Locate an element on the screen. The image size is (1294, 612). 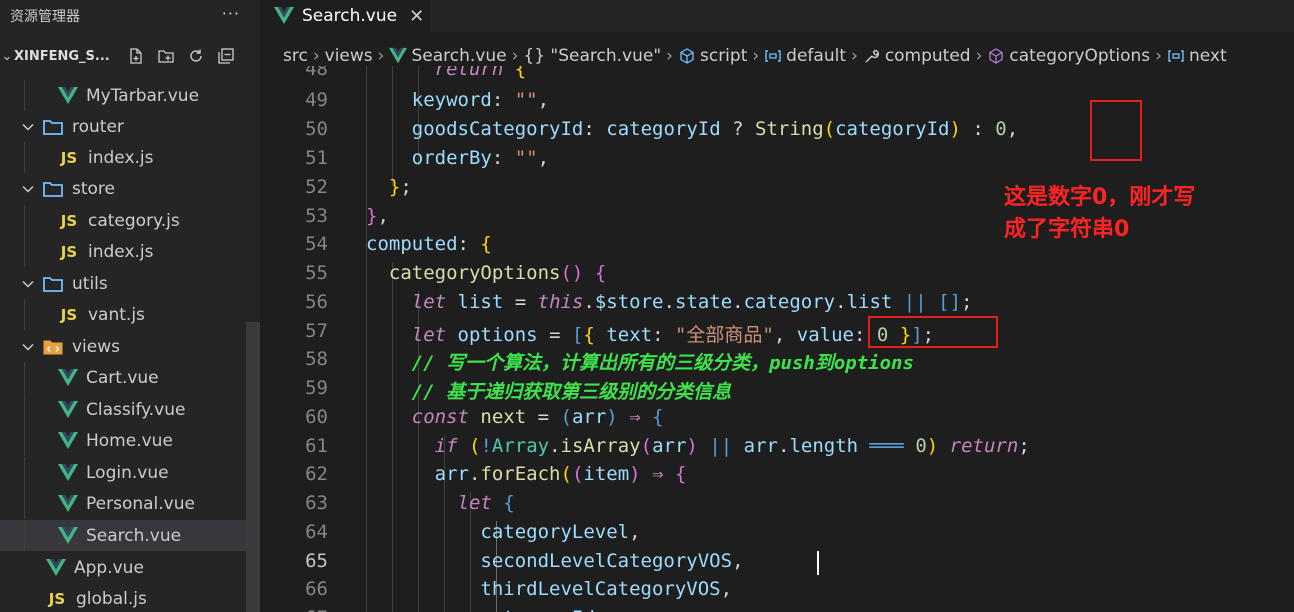
line-number: 59 is located at coordinates (316, 388).